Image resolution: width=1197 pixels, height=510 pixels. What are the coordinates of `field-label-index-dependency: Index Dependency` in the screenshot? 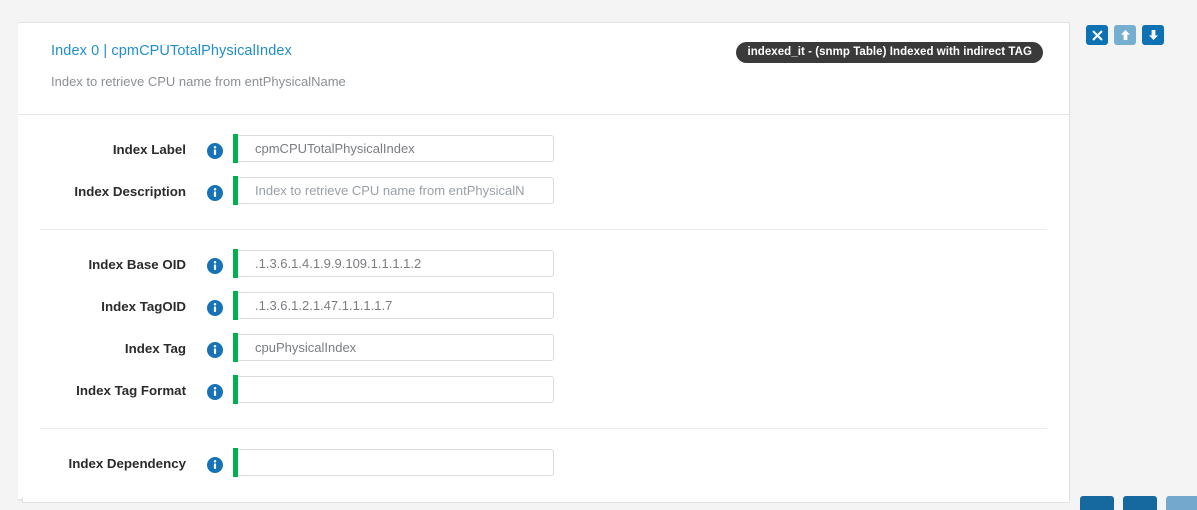 It's located at (127, 463).